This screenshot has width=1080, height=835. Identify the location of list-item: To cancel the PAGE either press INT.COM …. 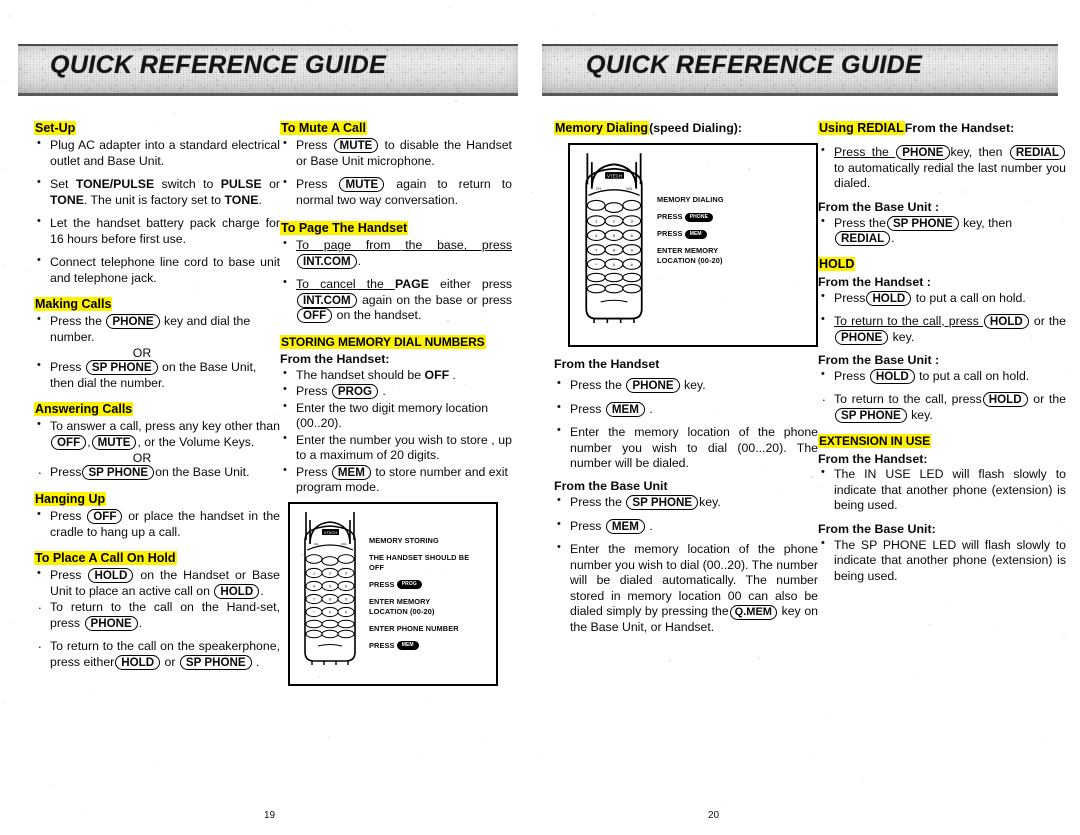
(396, 300).